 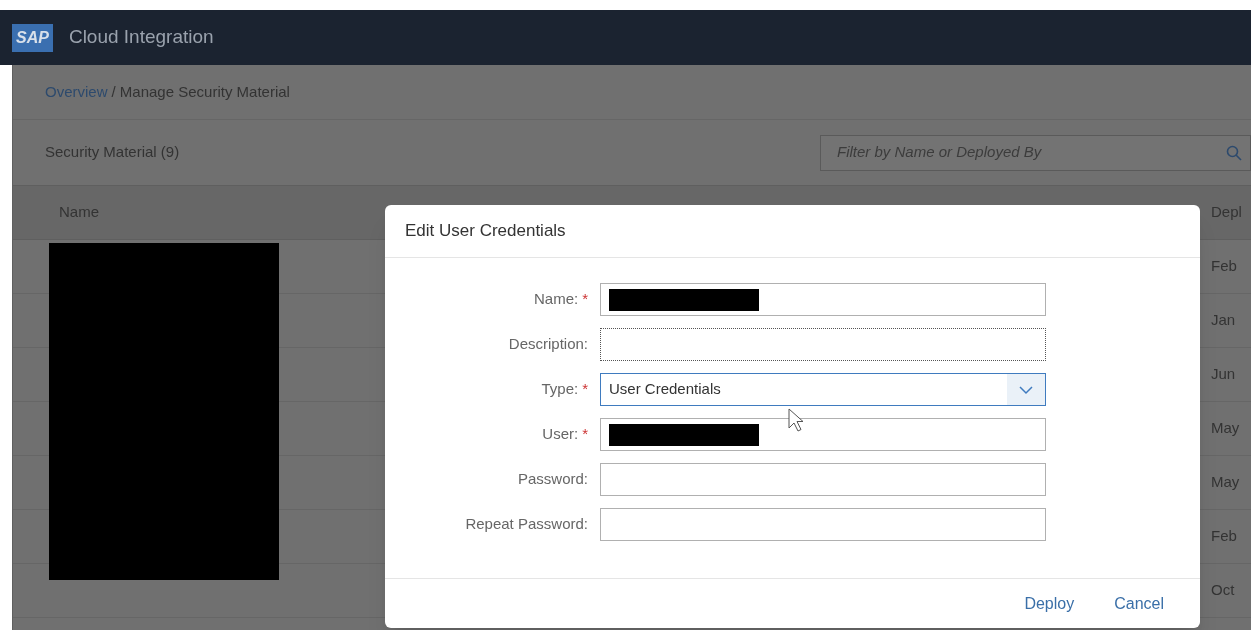 I want to click on field-label: Repeat Password:, so click(x=526, y=524).